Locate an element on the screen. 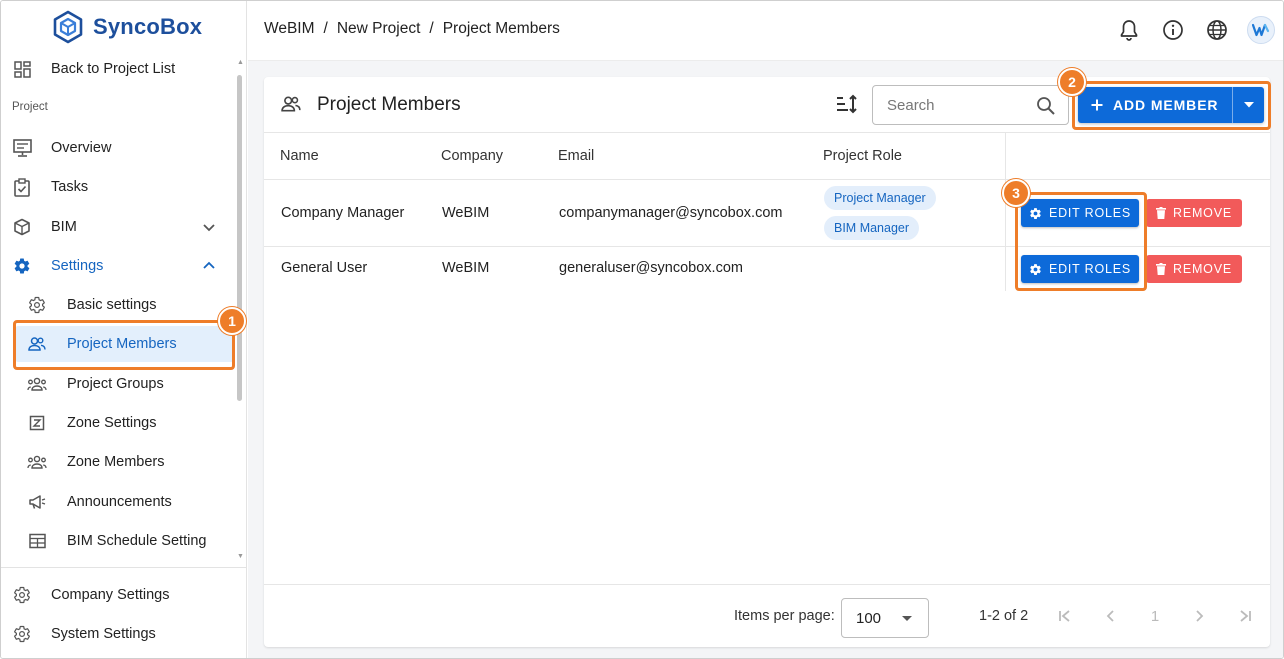 The width and height of the screenshot is (1284, 659). sidebar-item-label: BIM is located at coordinates (64, 227).